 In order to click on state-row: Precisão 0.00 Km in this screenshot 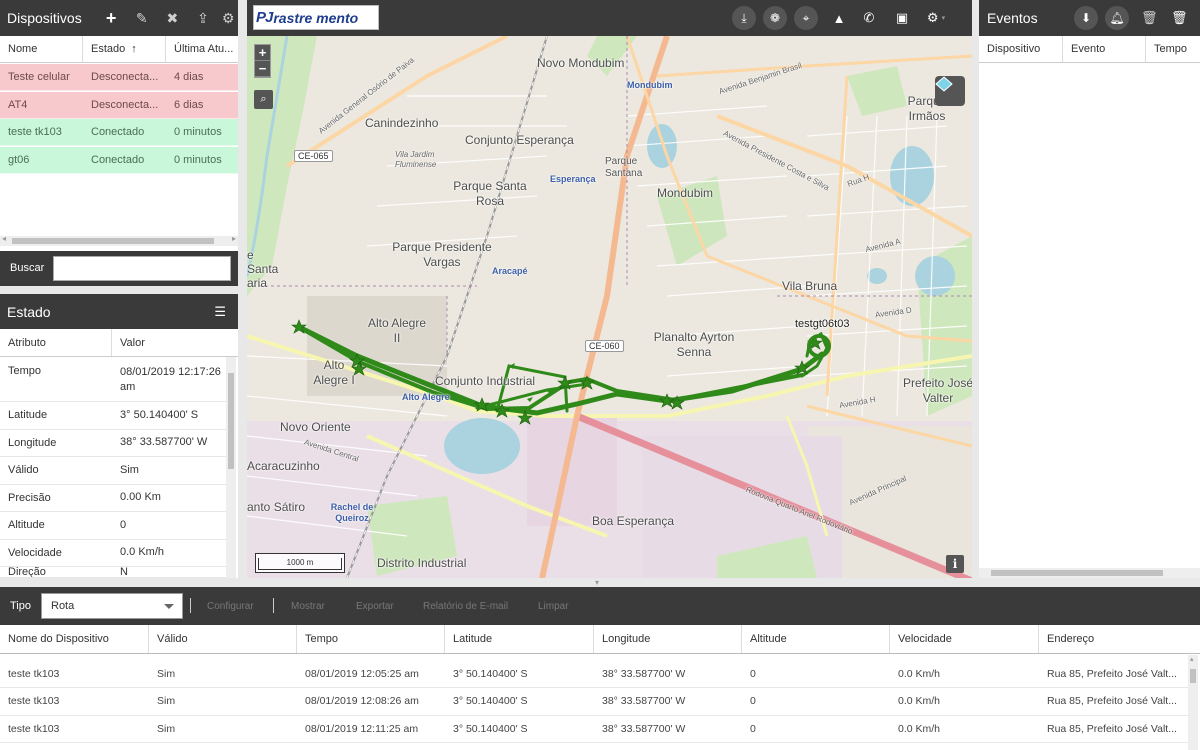, I will do `click(113, 498)`.